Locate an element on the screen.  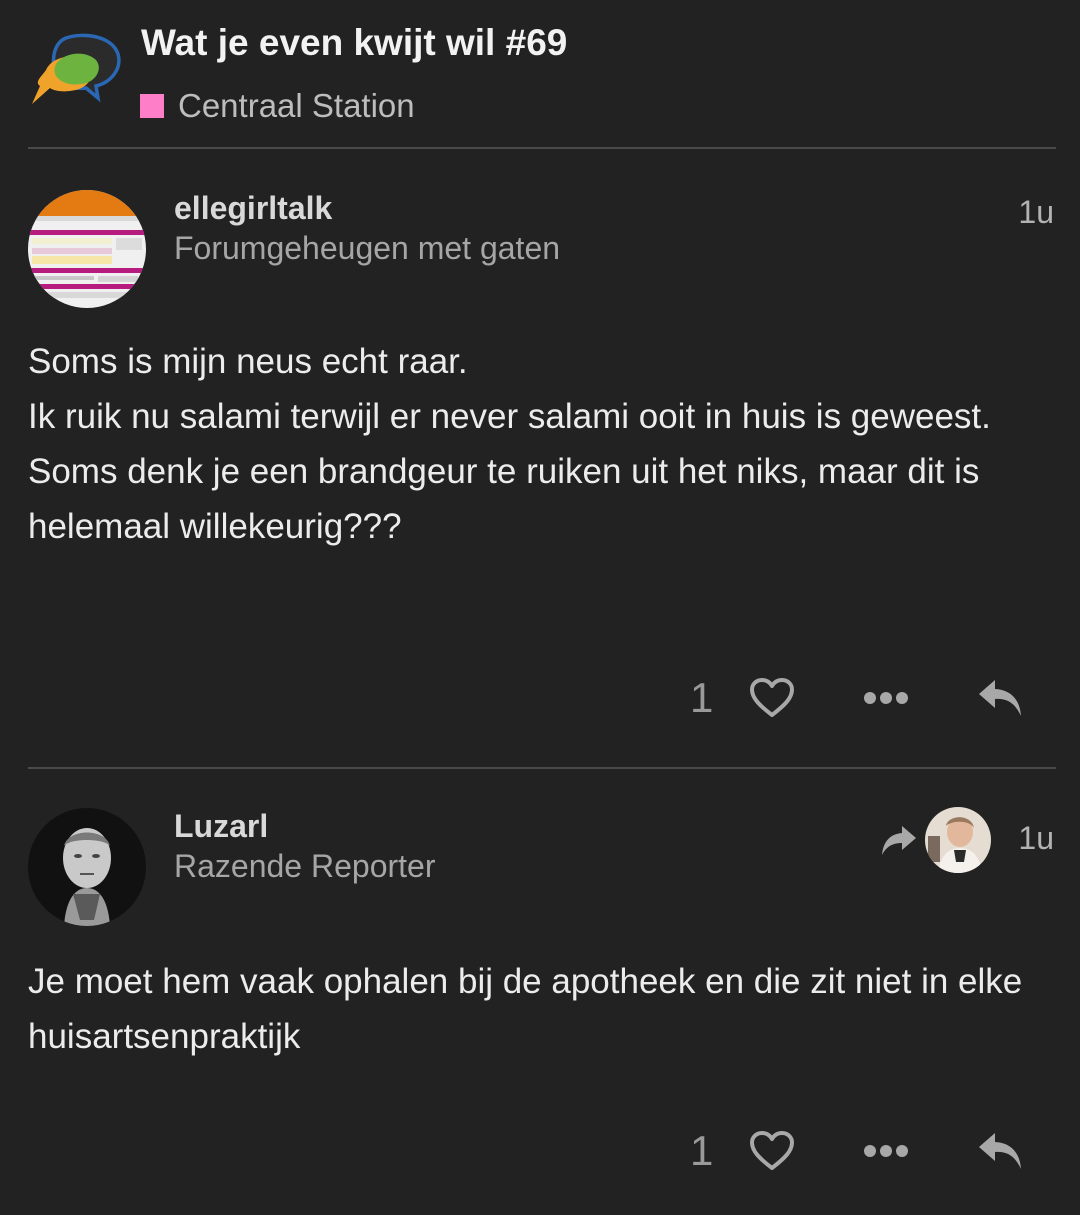
reply-to-avatar is located at coordinates (958, 840).